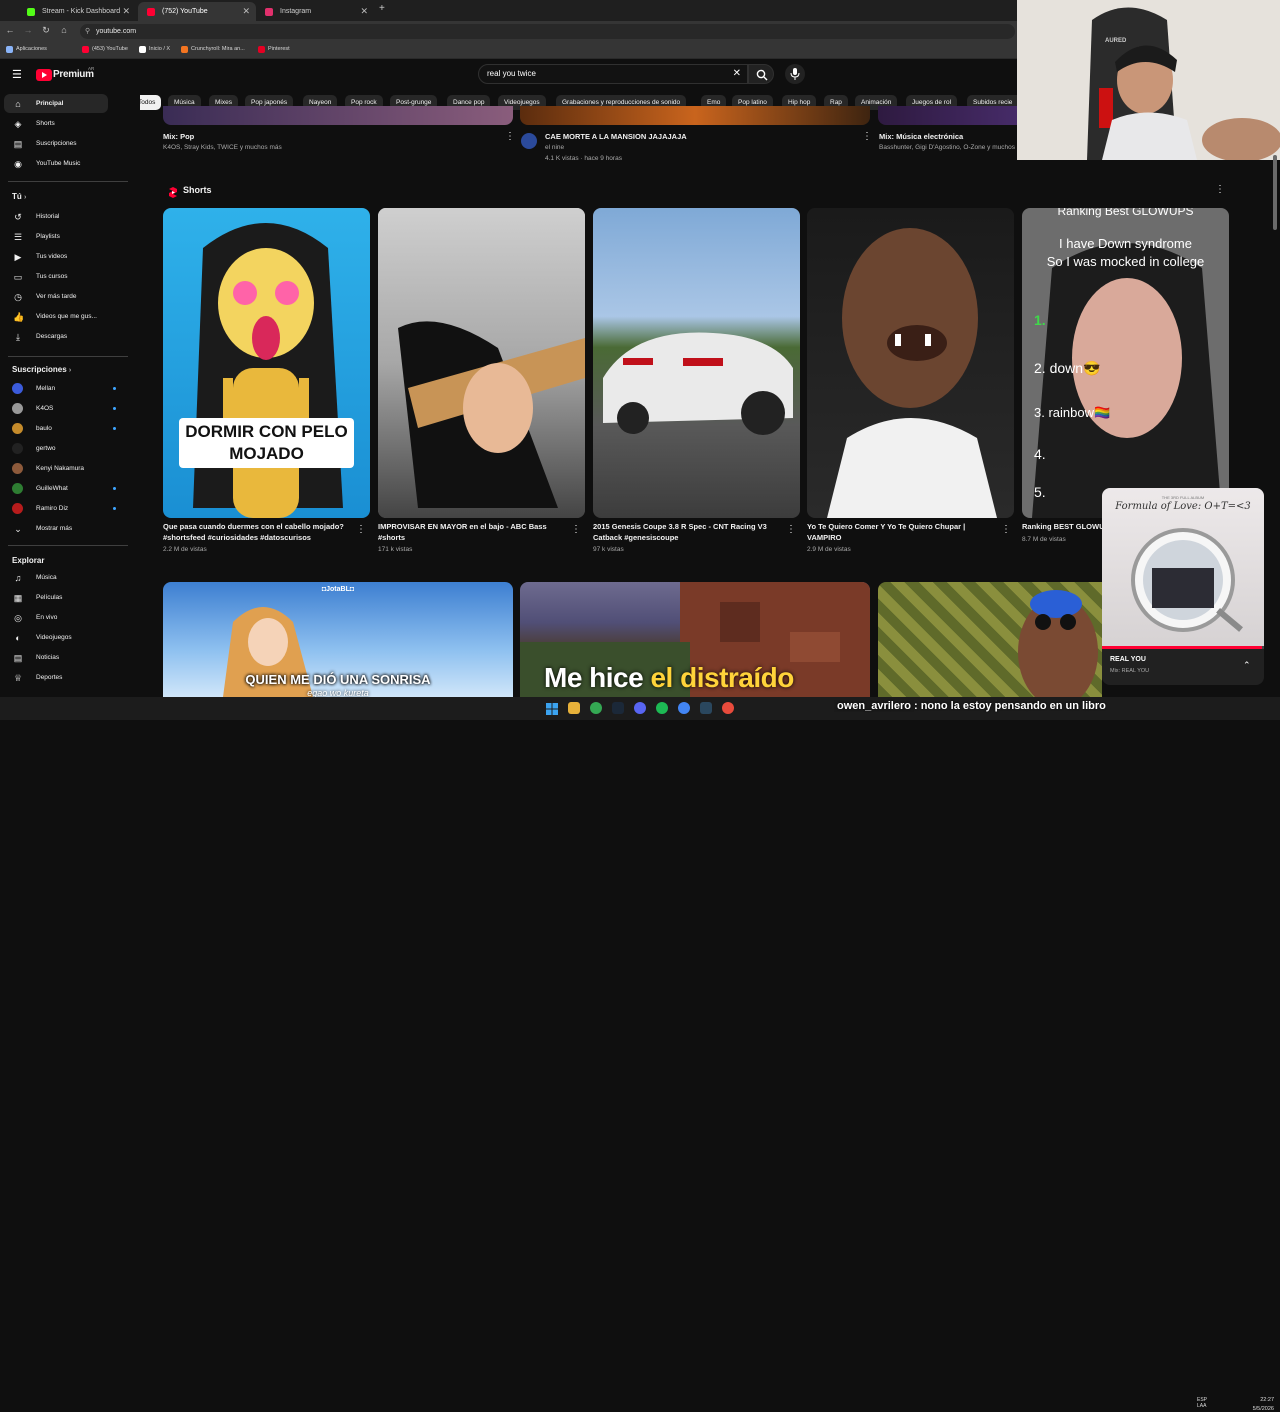  I want to click on sidebar-item-descargas: ⤓ Descargas, so click(56, 336).